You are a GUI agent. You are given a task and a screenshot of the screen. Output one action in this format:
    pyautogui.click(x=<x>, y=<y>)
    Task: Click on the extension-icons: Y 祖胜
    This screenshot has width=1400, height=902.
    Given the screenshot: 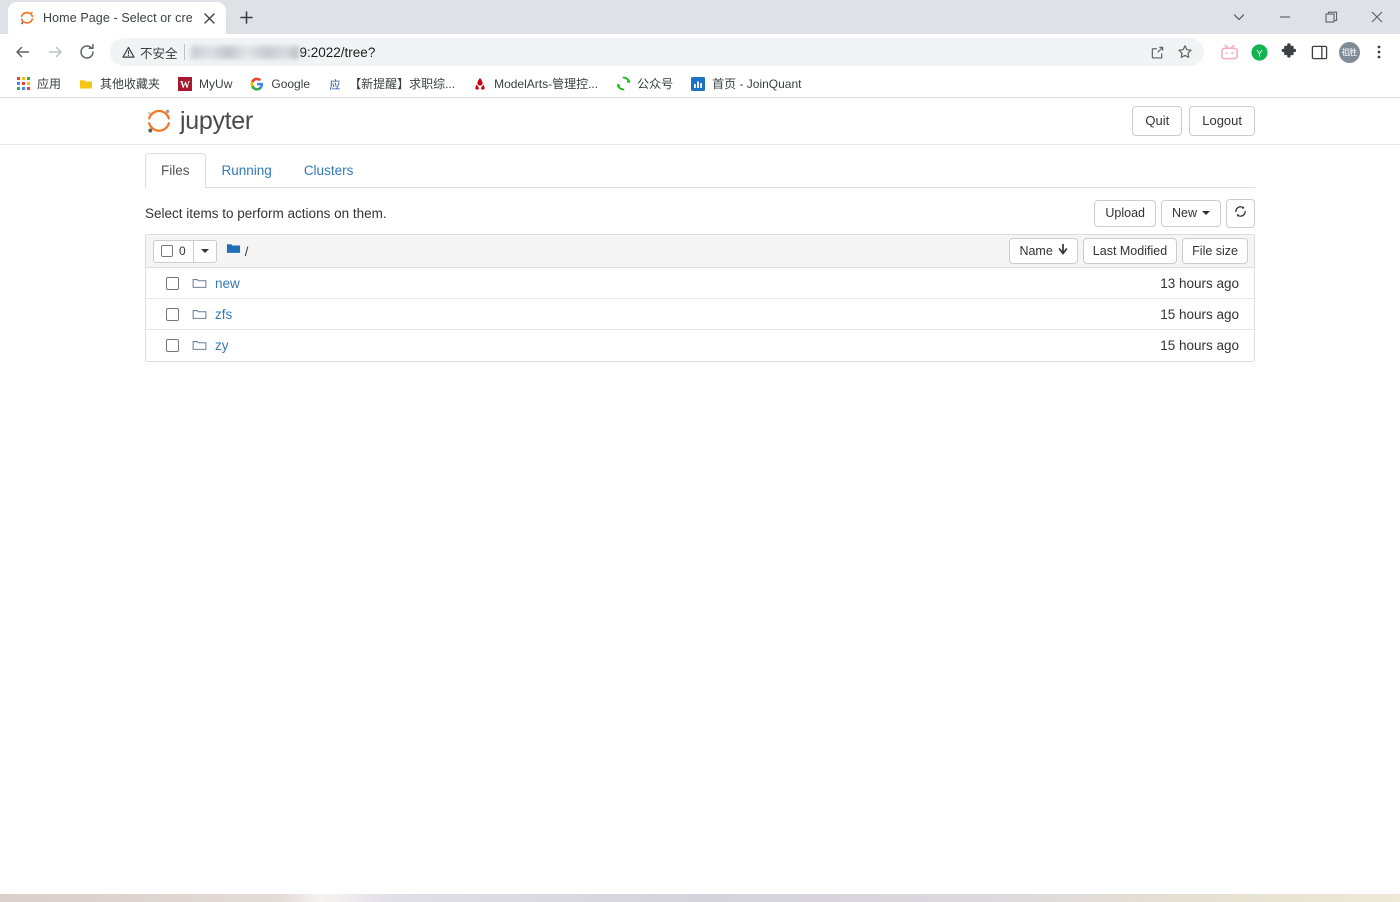 What is the action you would take?
    pyautogui.click(x=1302, y=52)
    